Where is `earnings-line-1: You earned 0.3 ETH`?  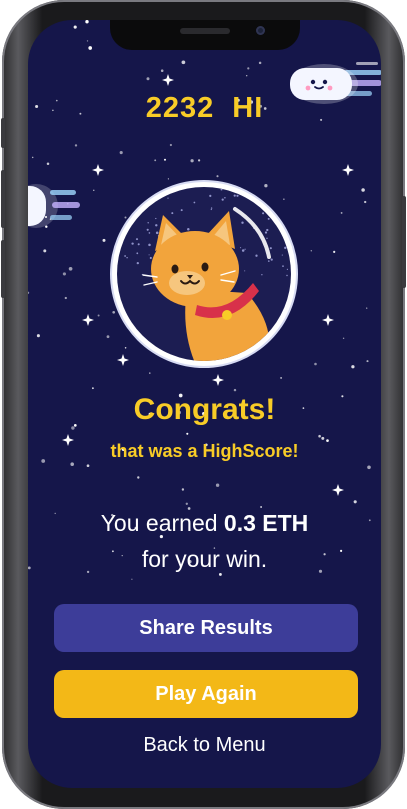
earnings-line-1: You earned 0.3 ETH is located at coordinates (204, 523).